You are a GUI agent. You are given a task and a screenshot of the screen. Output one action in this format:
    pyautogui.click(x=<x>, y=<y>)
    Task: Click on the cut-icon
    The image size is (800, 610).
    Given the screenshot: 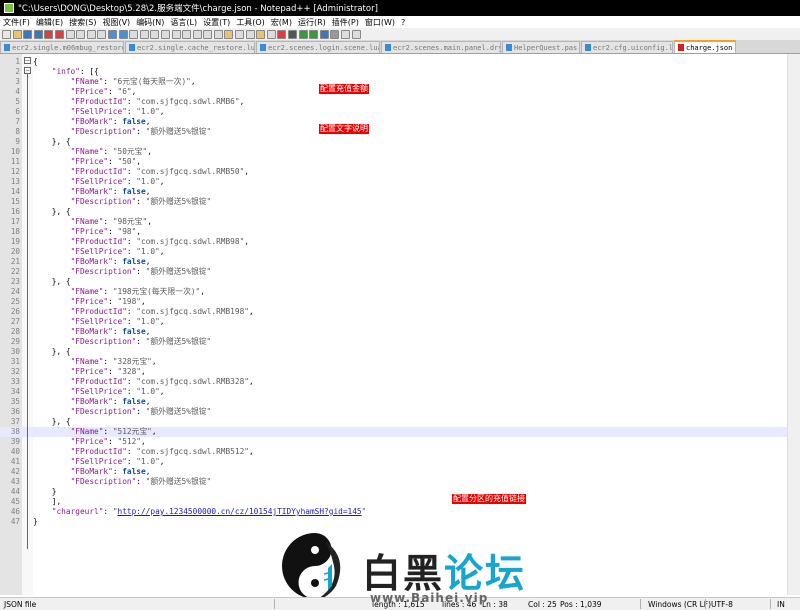 What is the action you would take?
    pyautogui.click(x=81, y=34)
    